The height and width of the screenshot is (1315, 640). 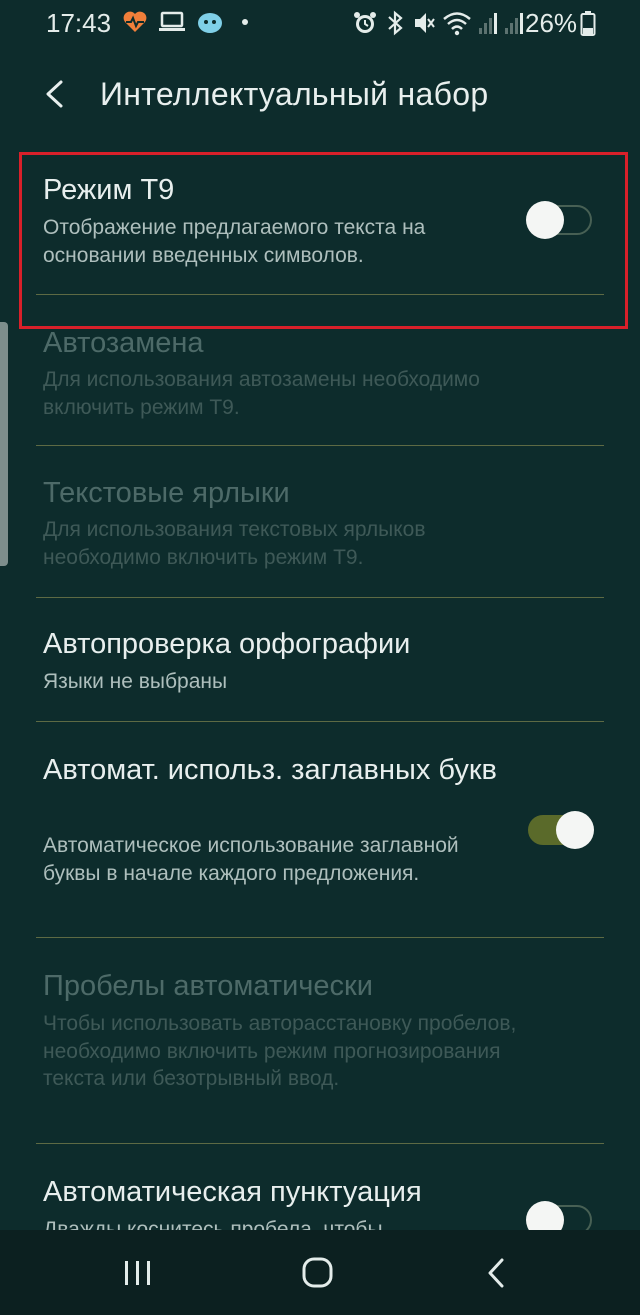 I want to click on battery-percent: 26%, so click(x=551, y=23).